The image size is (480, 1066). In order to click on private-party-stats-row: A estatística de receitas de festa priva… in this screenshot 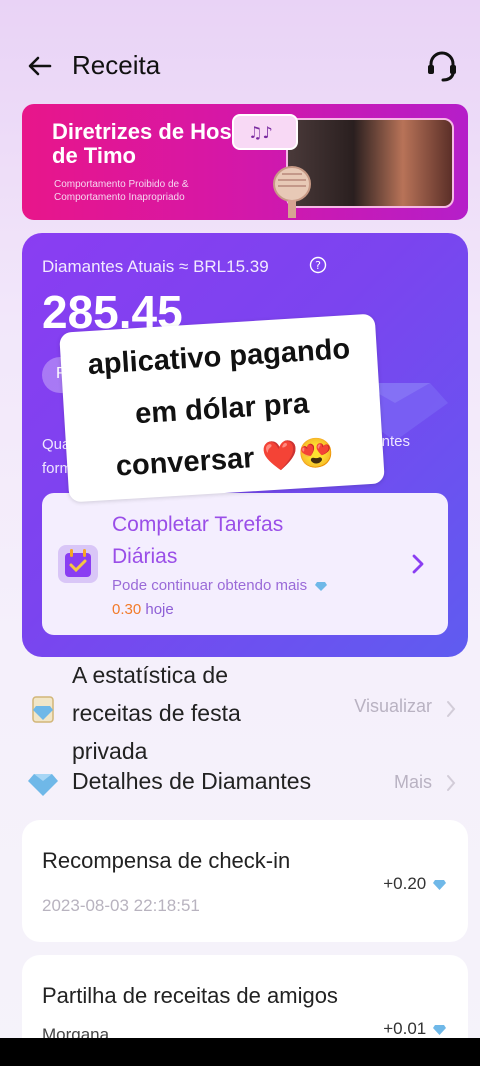, I will do `click(240, 710)`.